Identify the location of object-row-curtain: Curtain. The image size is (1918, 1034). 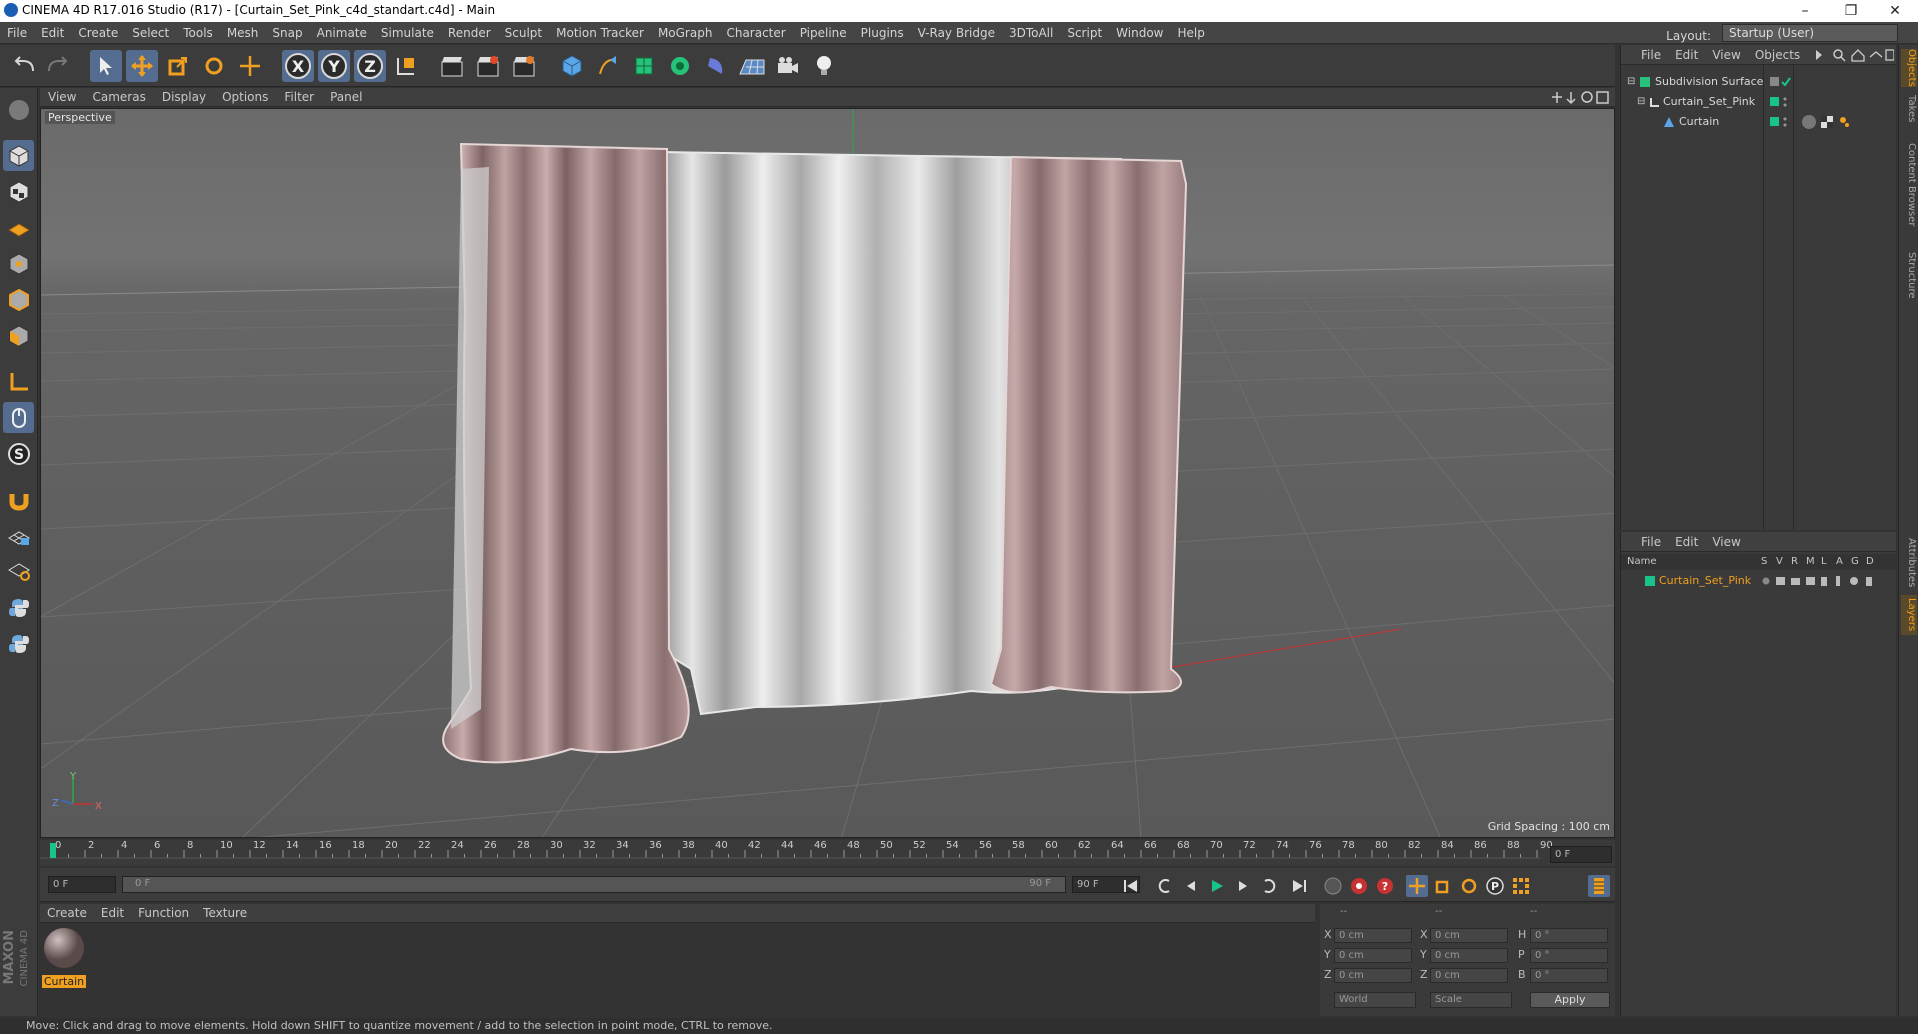
(1758, 122).